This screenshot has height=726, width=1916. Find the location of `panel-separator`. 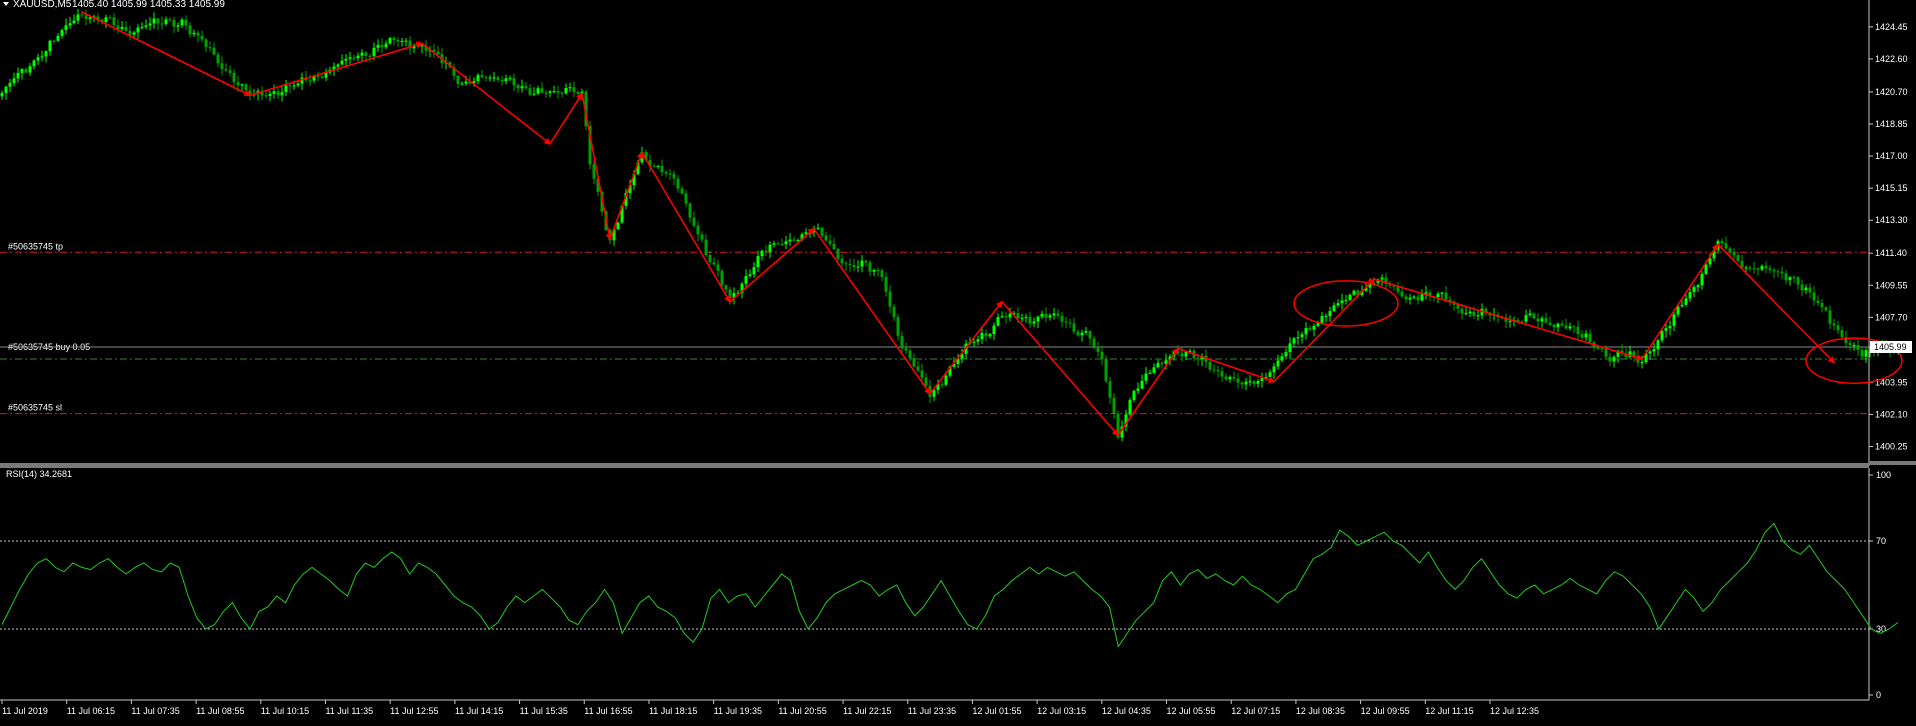

panel-separator is located at coordinates (934, 465).